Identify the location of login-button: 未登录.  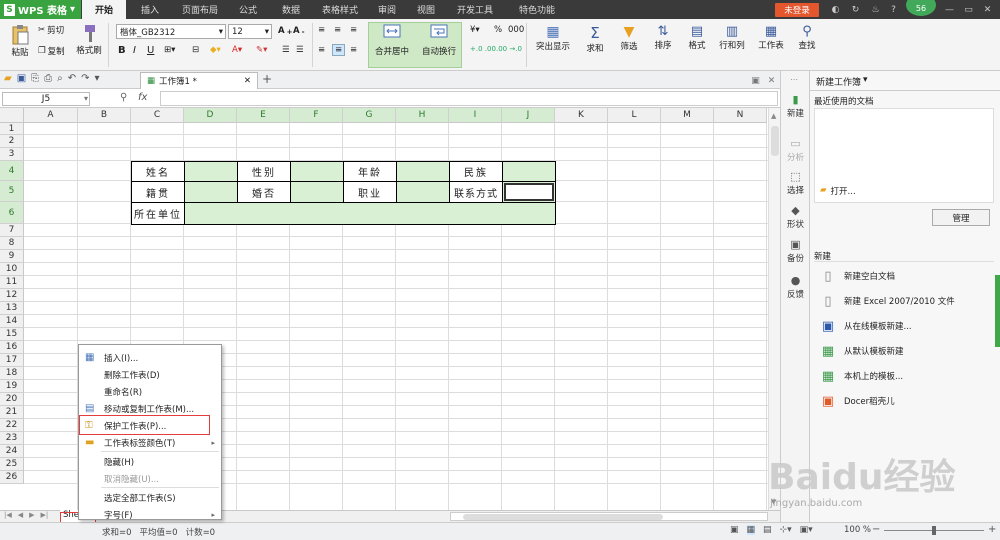
(797, 10).